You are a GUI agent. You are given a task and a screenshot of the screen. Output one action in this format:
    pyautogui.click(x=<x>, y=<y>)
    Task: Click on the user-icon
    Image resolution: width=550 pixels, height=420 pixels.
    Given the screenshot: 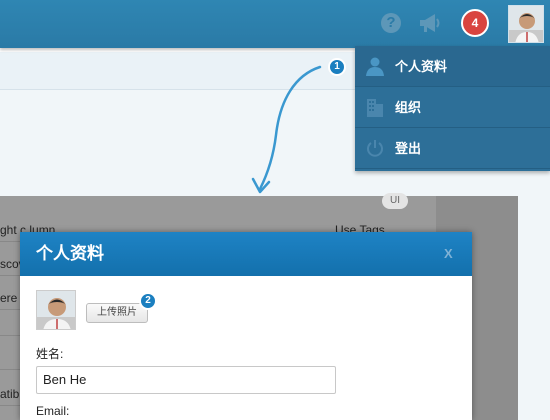 What is the action you would take?
    pyautogui.click(x=375, y=66)
    